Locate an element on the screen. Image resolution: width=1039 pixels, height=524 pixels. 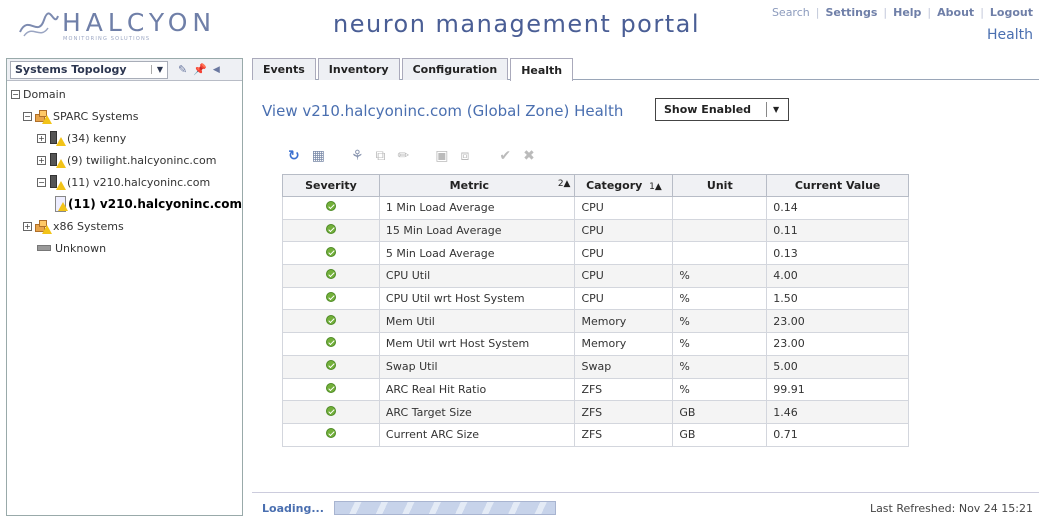
column-header-severity: Severity is located at coordinates (331, 185).